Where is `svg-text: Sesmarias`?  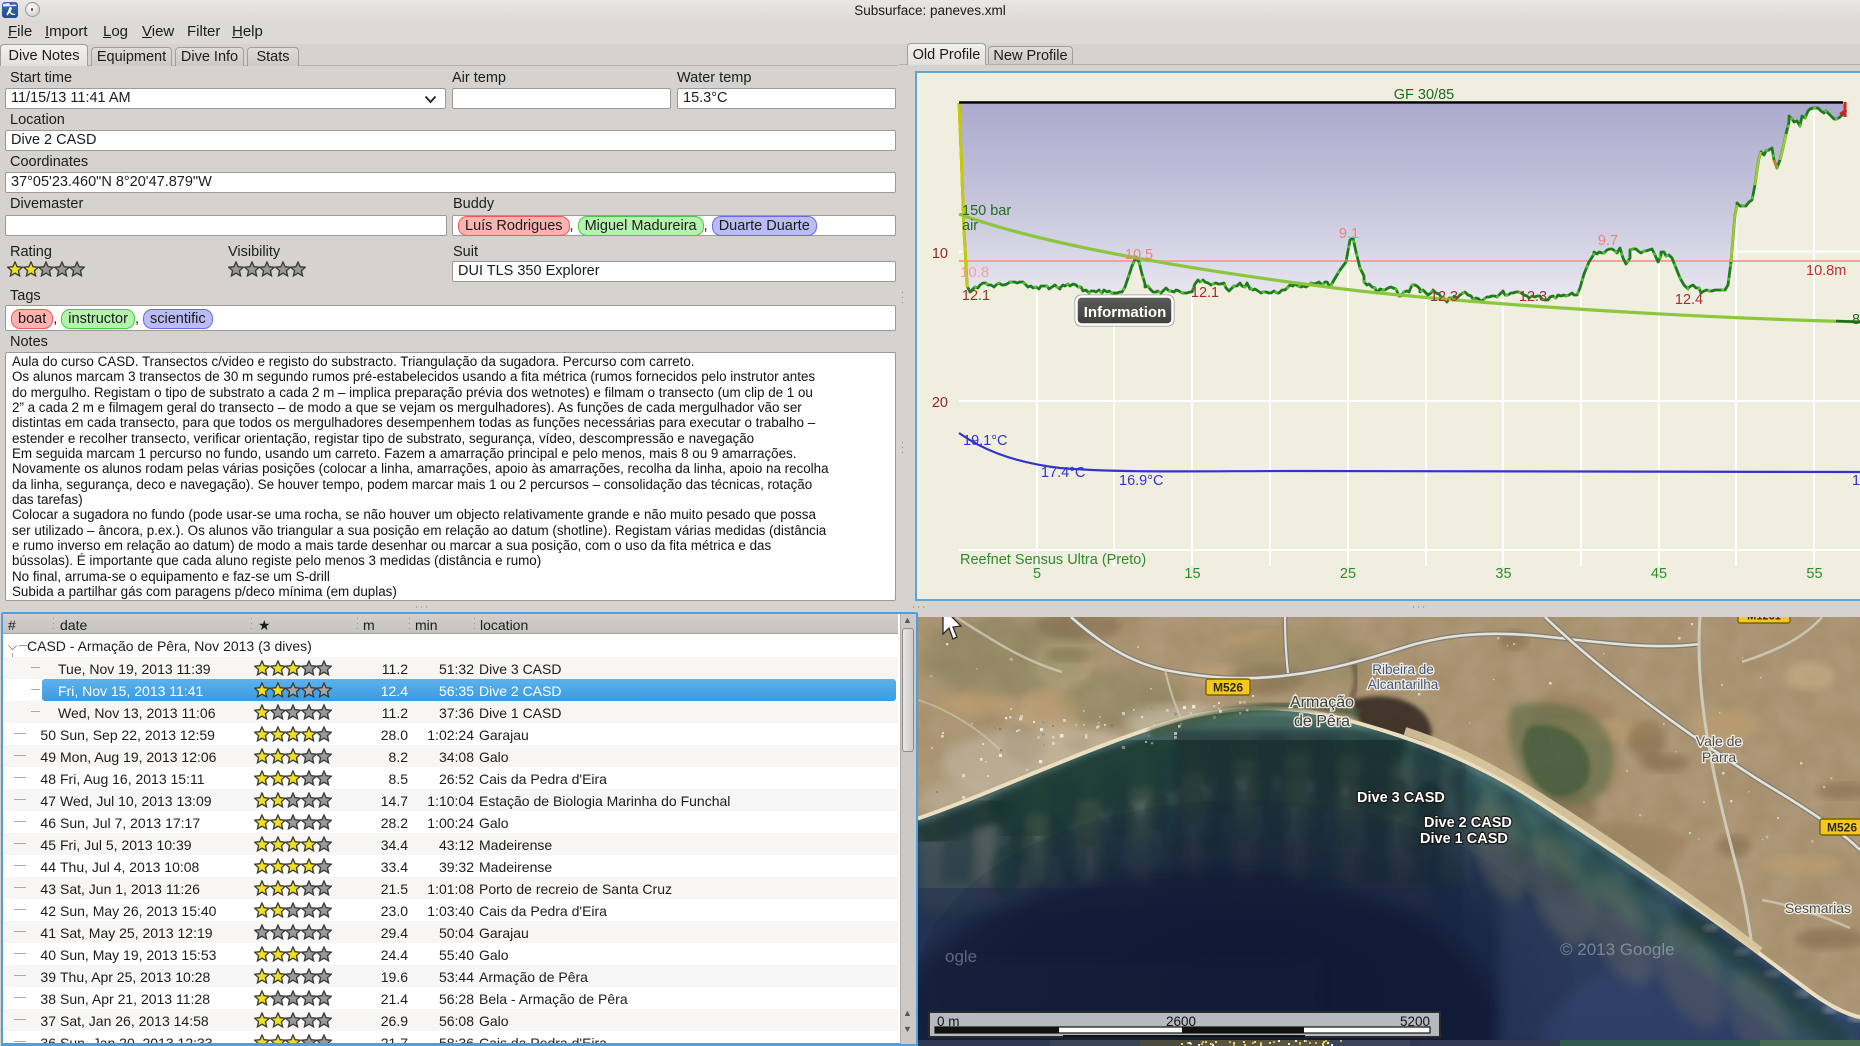
svg-text: Sesmarias is located at coordinates (1818, 908).